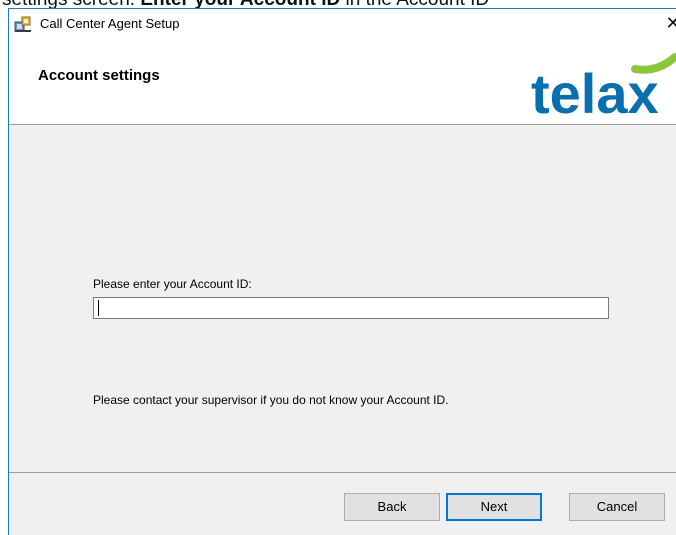 The image size is (676, 535). Describe the element at coordinates (342, 503) in the screenshot. I see `button-bar: Back Next Cancel` at that location.